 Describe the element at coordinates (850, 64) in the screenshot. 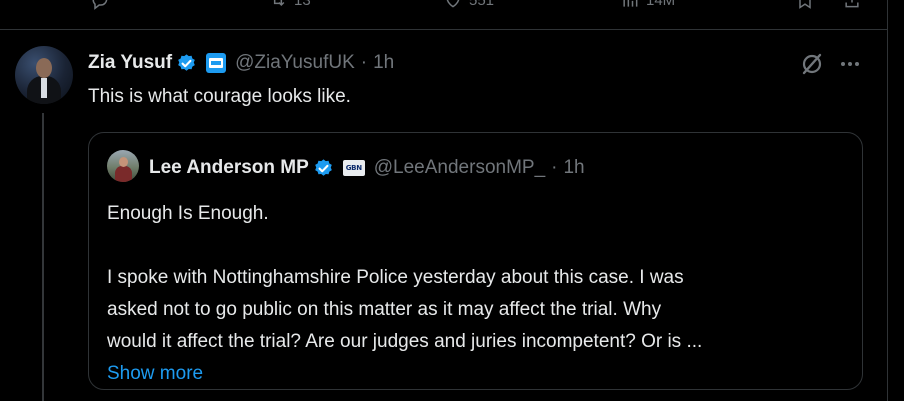

I see `more-icon` at that location.